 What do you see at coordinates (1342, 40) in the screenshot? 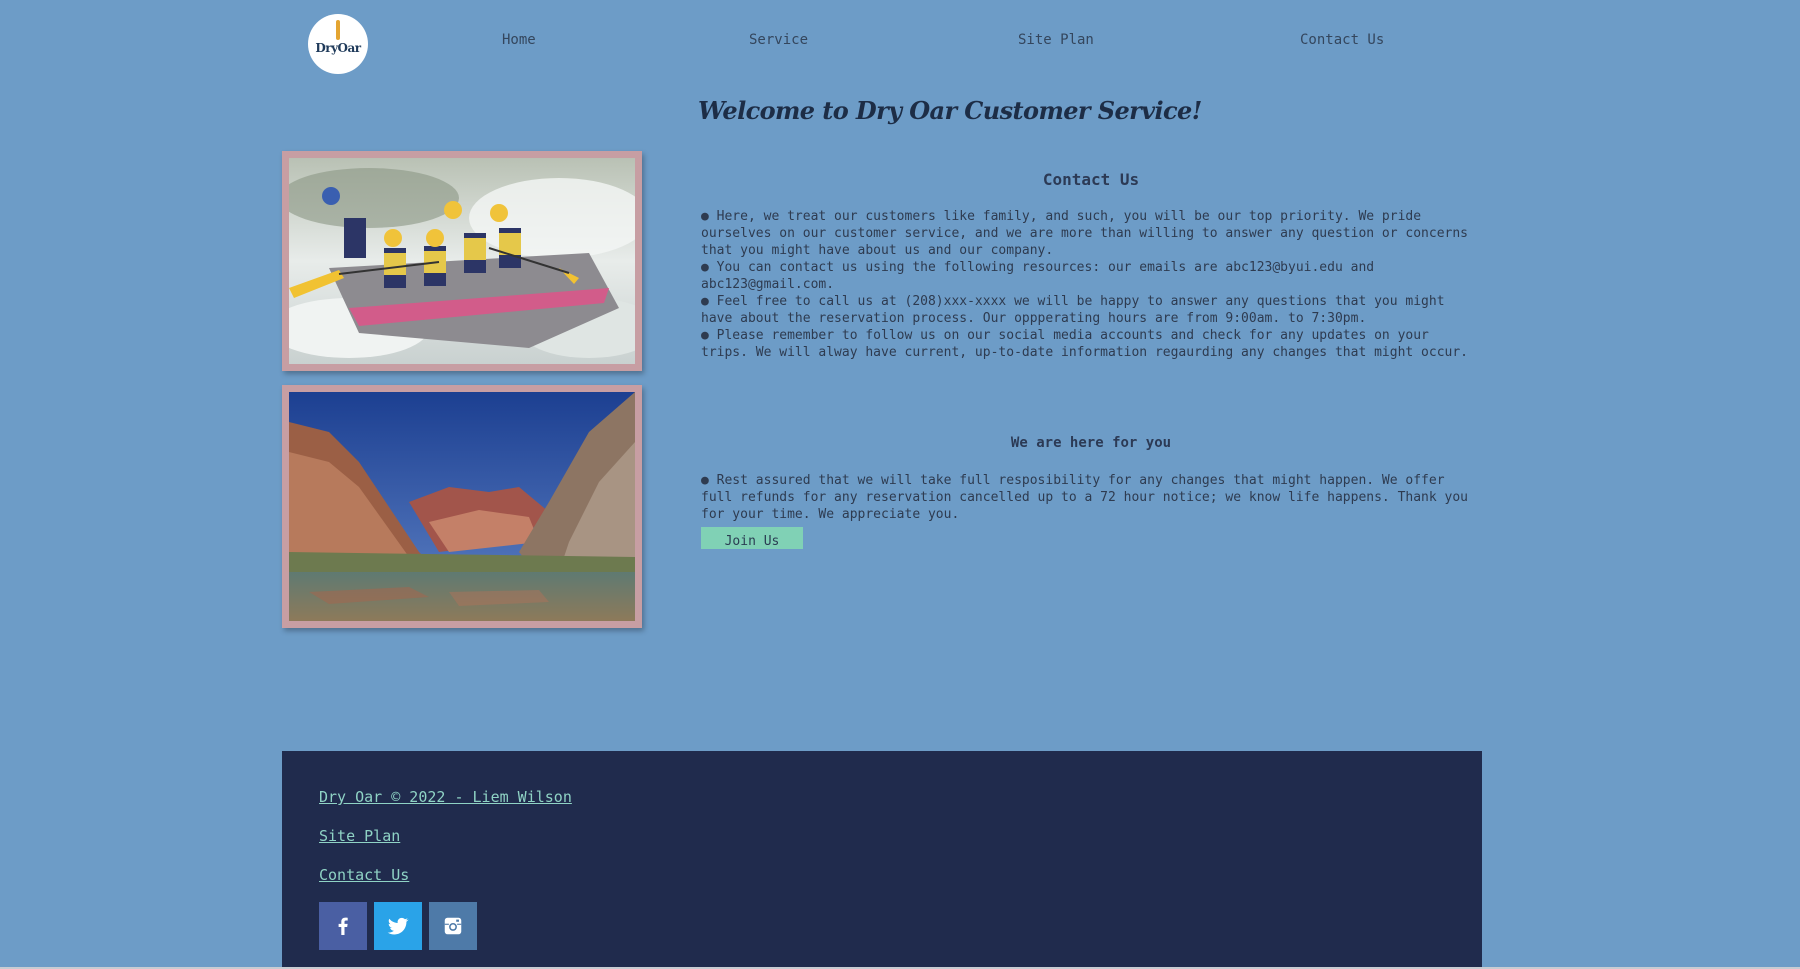
I see `nav-contact-us: Contact Us` at bounding box center [1342, 40].